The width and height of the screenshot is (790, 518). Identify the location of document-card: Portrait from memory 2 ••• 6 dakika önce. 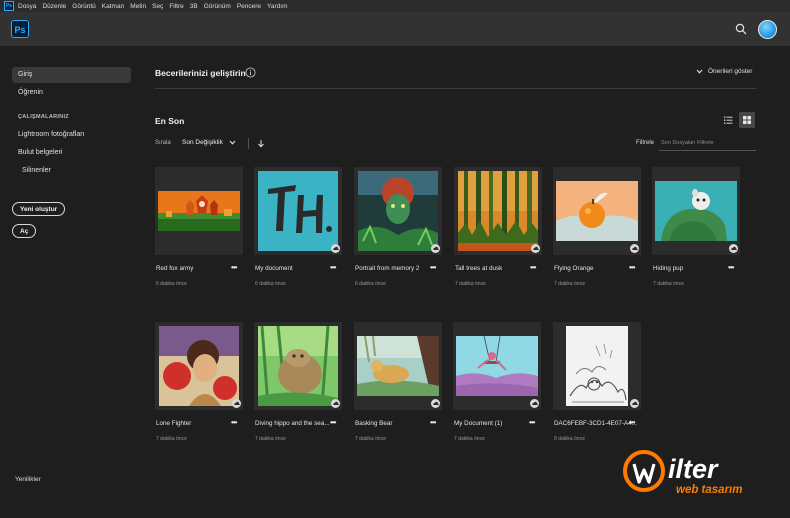
(398, 229).